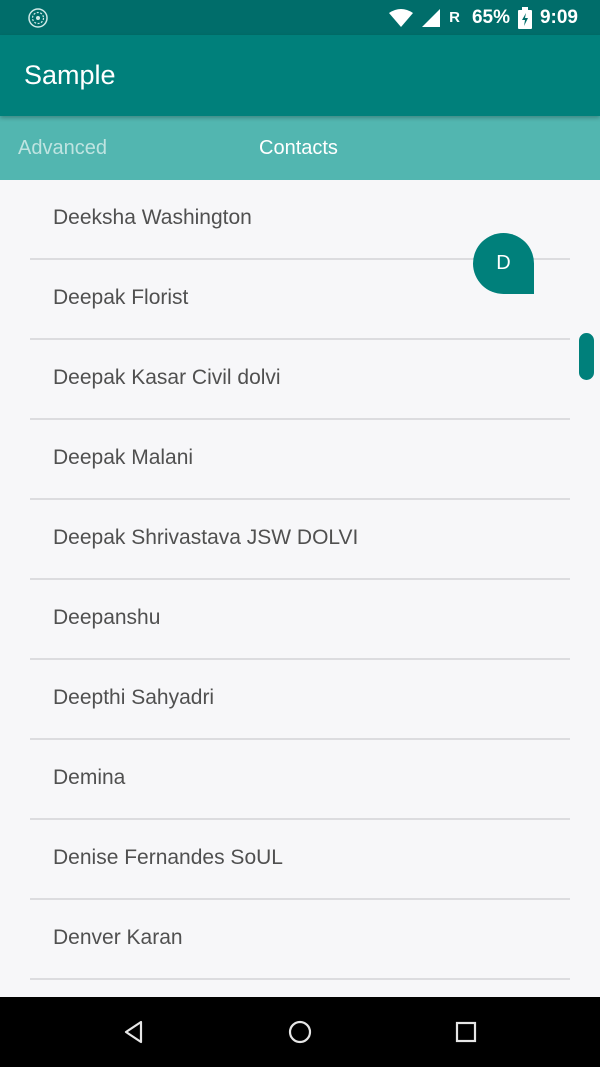  What do you see at coordinates (300, 380) in the screenshot?
I see `contact-list-item: Deepak Kasar Civil dolvi` at bounding box center [300, 380].